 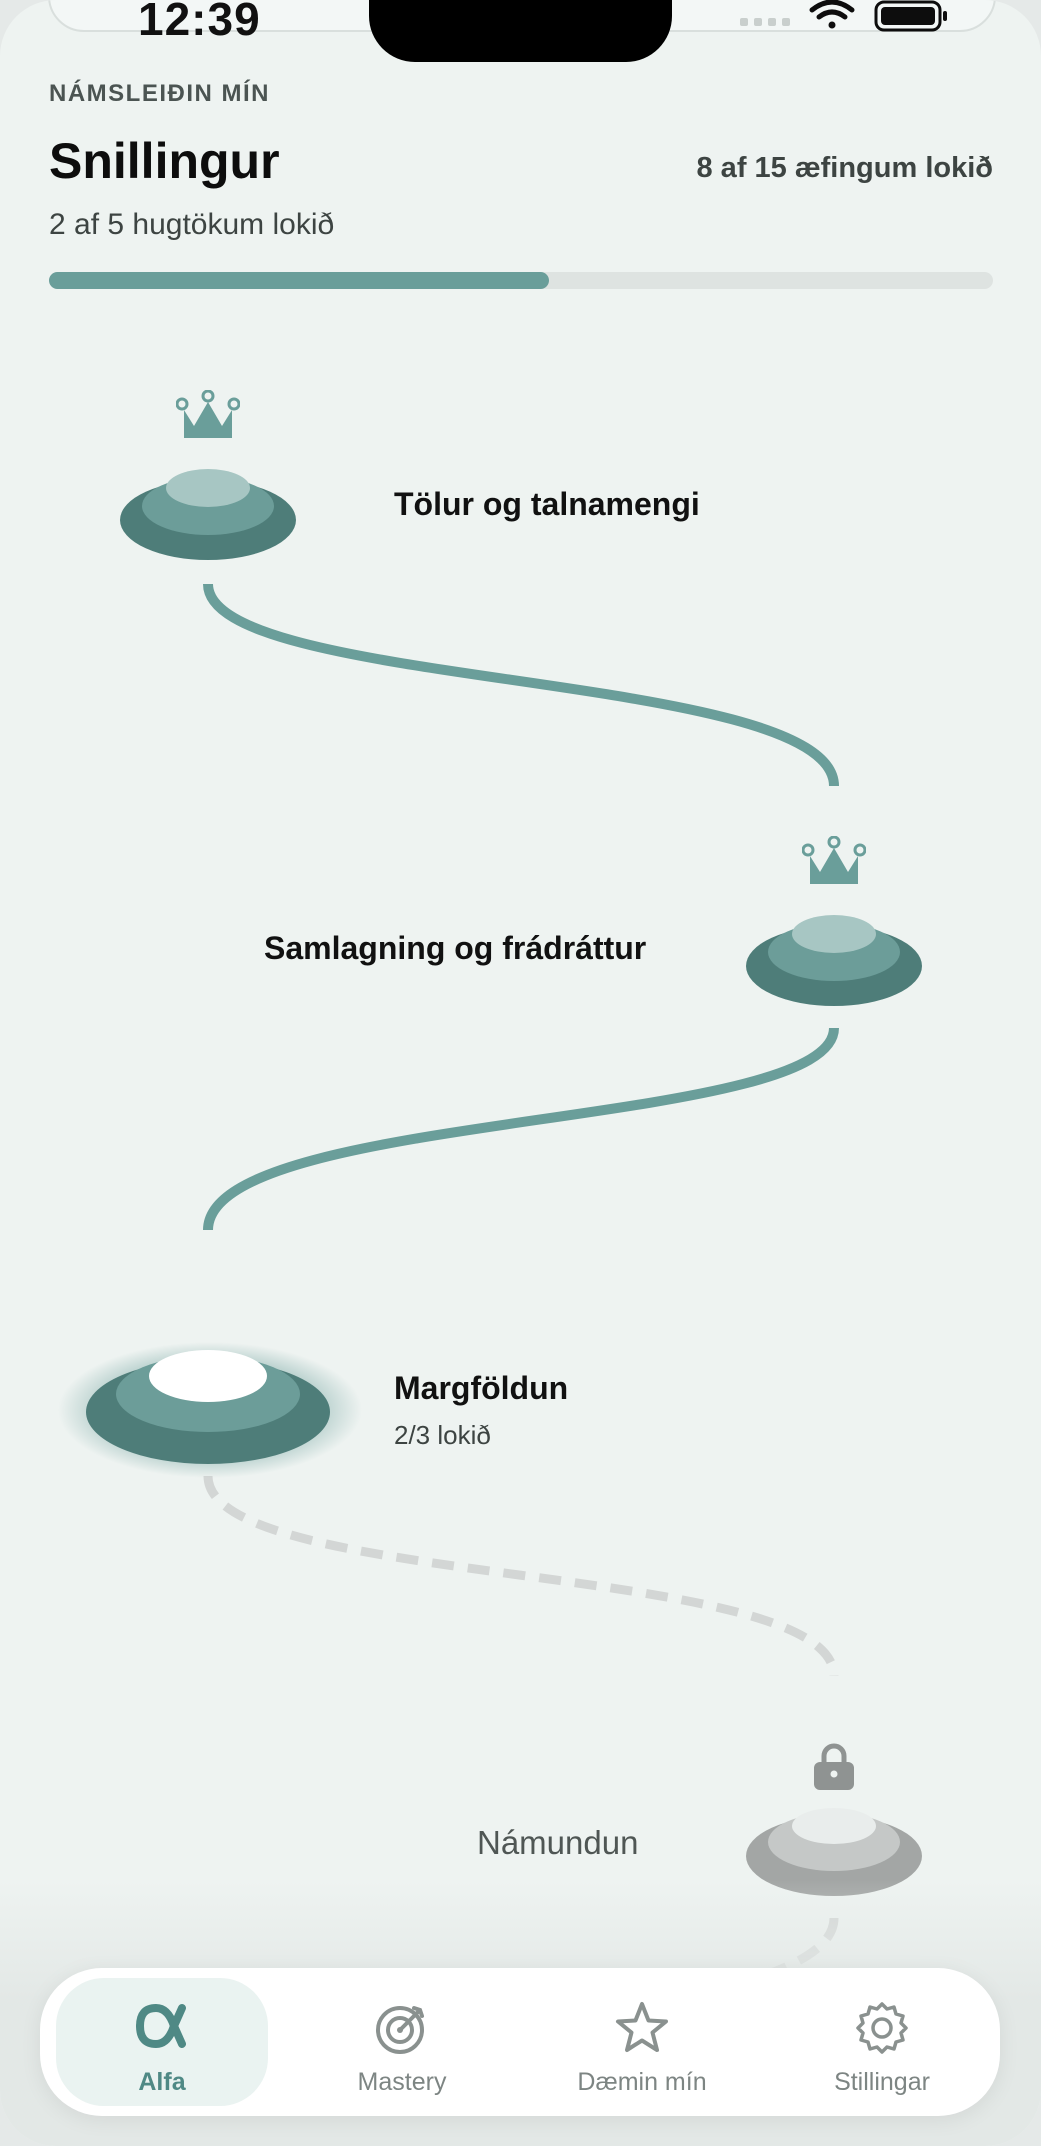 I want to click on tab-label-mastery: Mastery, so click(x=402, y=2082).